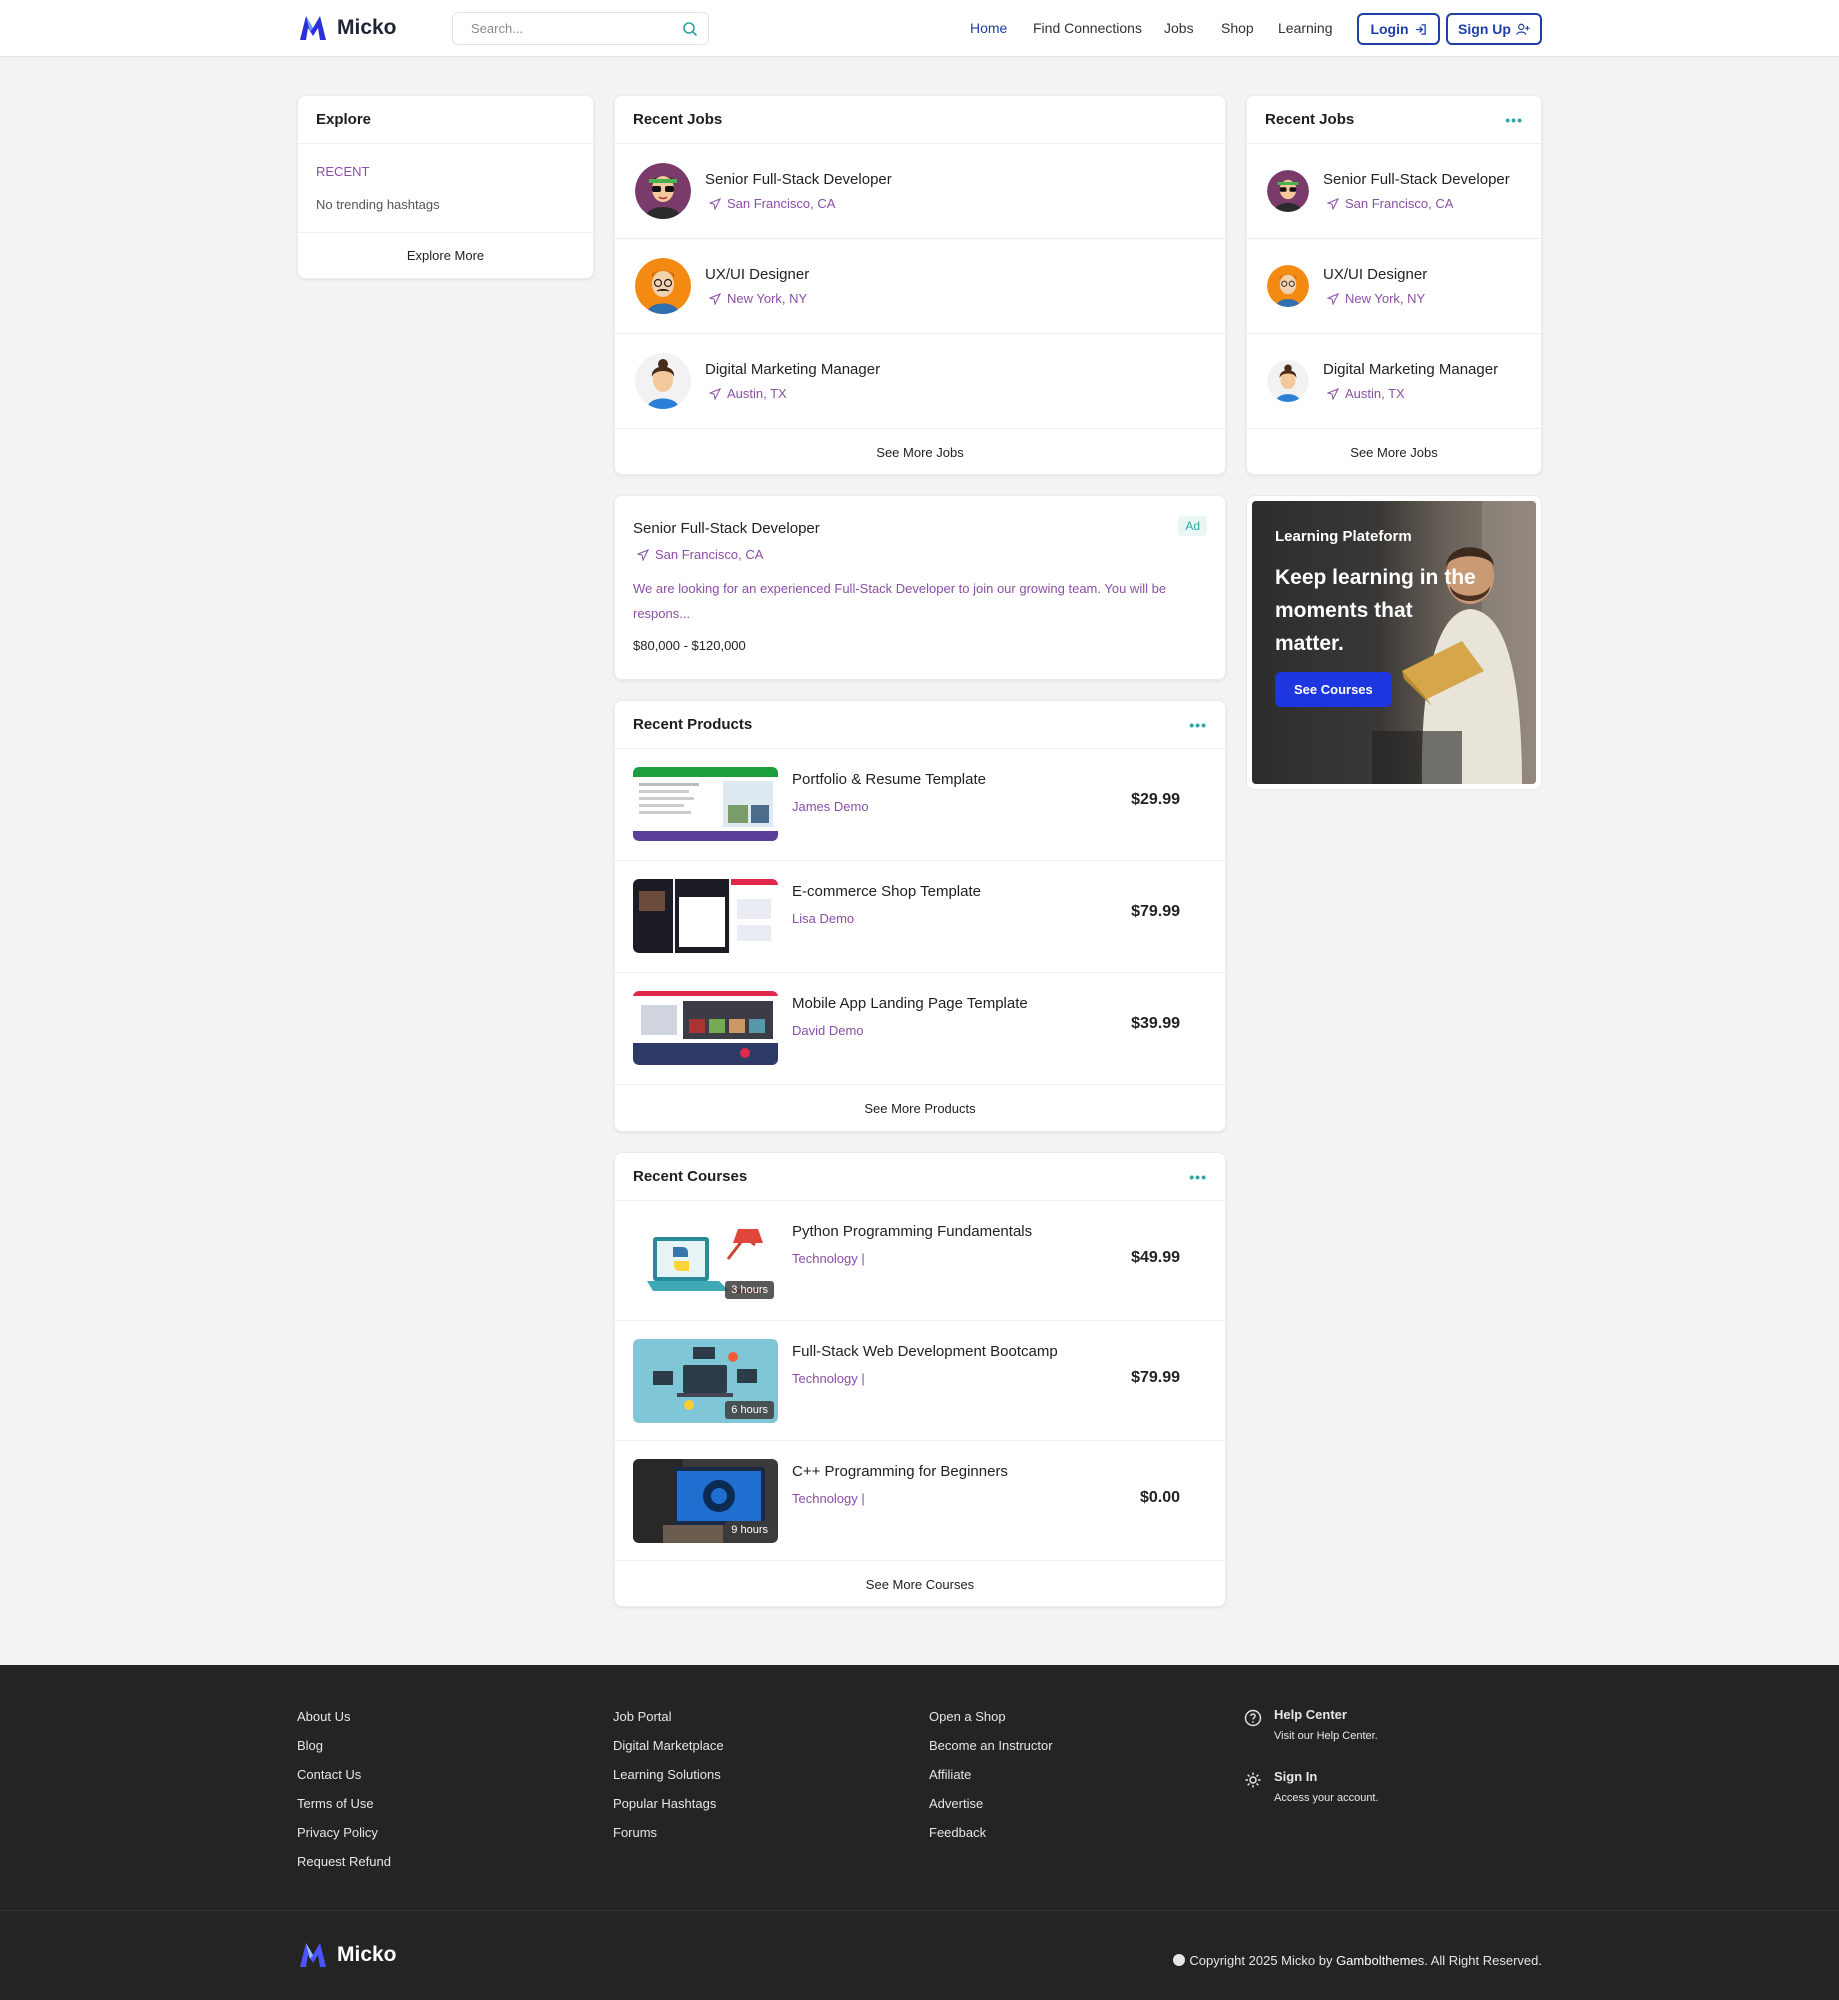 This screenshot has width=1839, height=2000. Describe the element at coordinates (705, 1261) in the screenshot. I see `course-thumbnail: 3 hours` at that location.